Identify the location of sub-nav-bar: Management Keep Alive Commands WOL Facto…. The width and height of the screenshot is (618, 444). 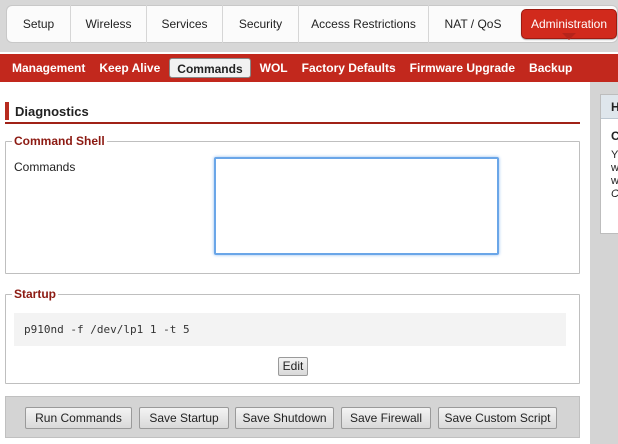
(309, 68).